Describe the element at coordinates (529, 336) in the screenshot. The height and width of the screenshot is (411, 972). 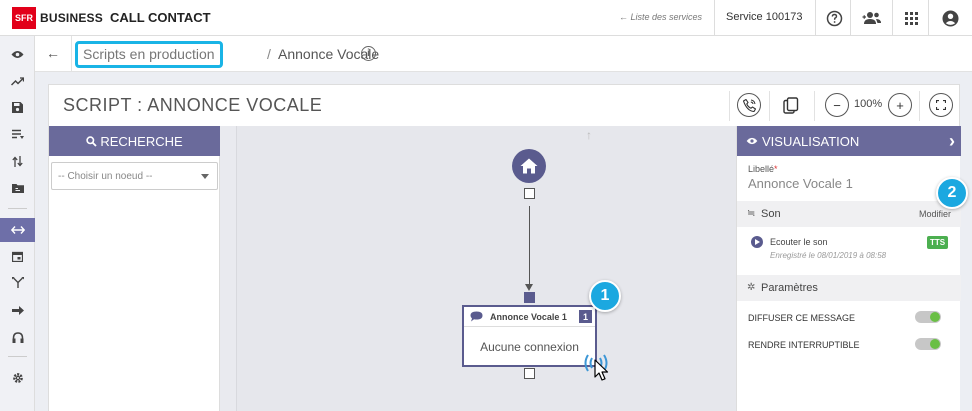
I see `voice-announcement-node: Annonce Vocale 1 1 Aucune connexion` at that location.